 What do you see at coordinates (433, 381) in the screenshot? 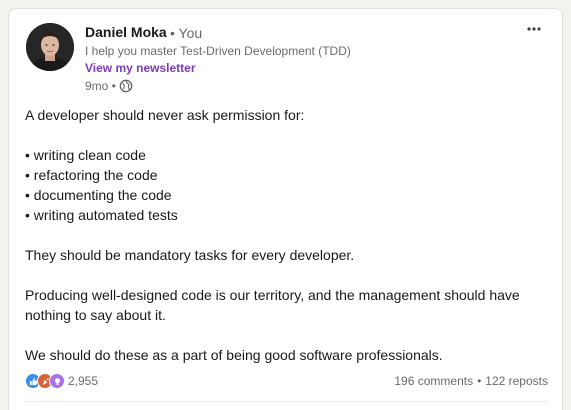
I see `comments-count-link: 196 comments` at bounding box center [433, 381].